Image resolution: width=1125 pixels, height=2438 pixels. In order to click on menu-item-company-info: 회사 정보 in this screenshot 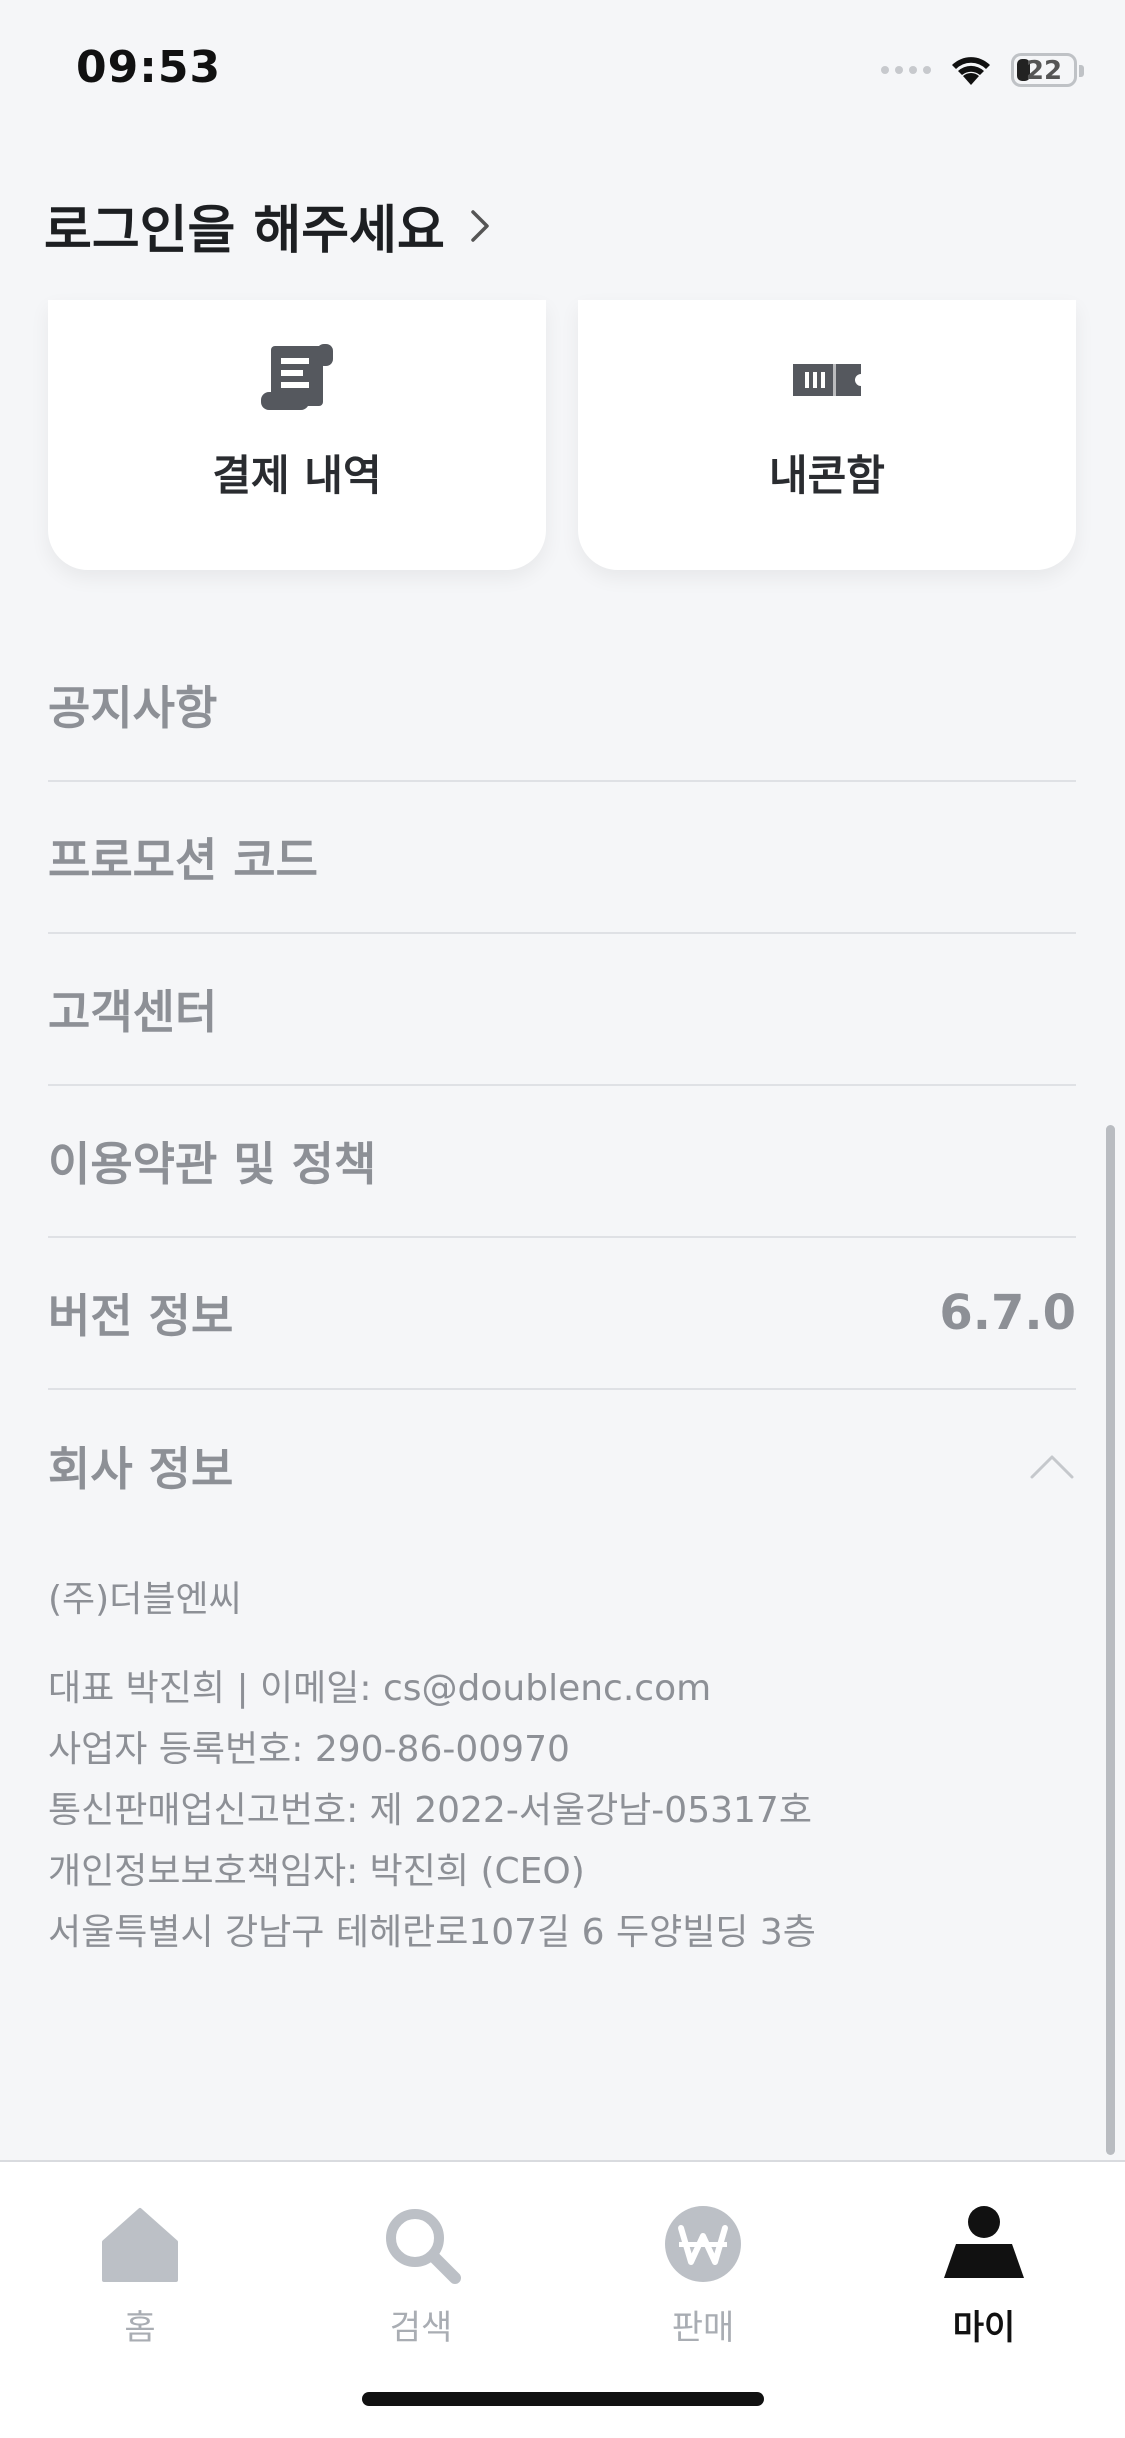, I will do `click(562, 1466)`.